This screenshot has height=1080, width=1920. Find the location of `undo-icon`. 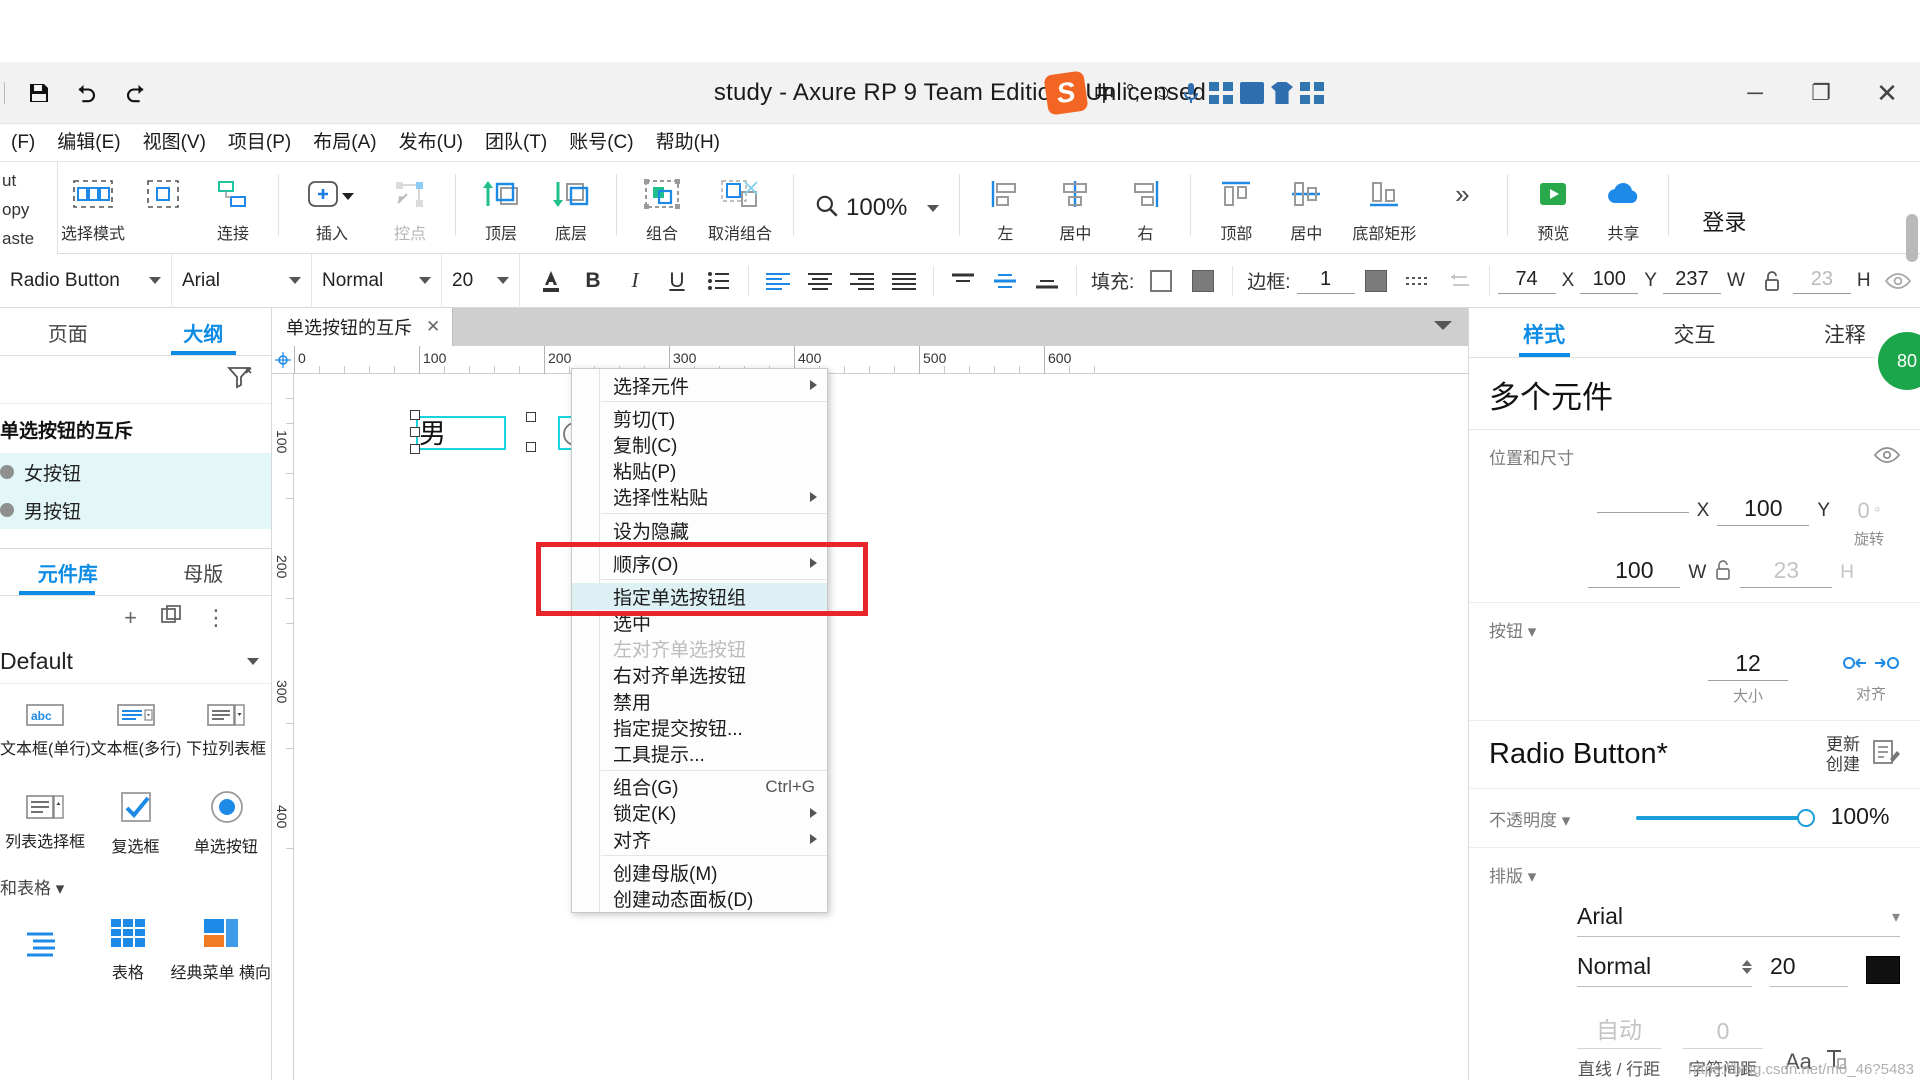

undo-icon is located at coordinates (87, 93).